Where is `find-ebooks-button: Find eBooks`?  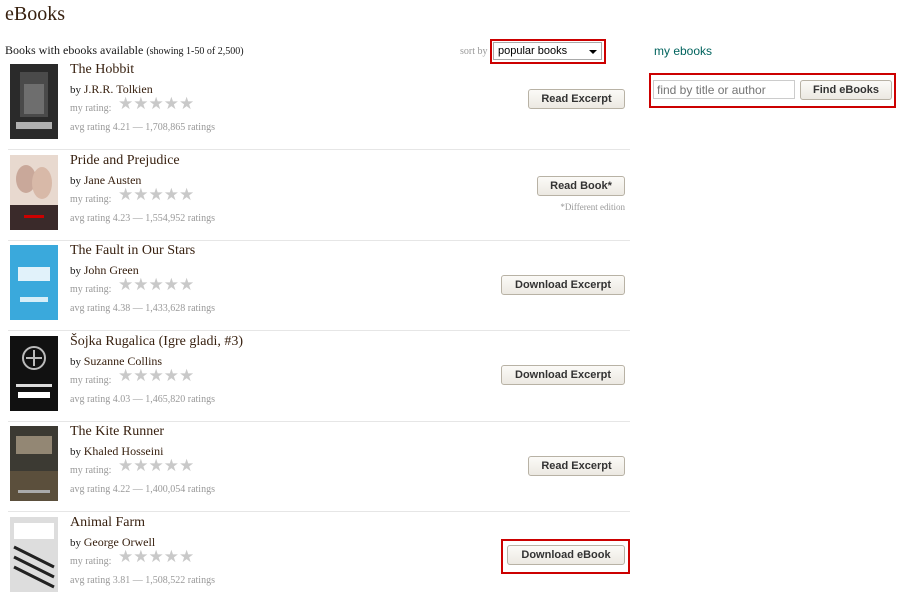 find-ebooks-button: Find eBooks is located at coordinates (846, 90).